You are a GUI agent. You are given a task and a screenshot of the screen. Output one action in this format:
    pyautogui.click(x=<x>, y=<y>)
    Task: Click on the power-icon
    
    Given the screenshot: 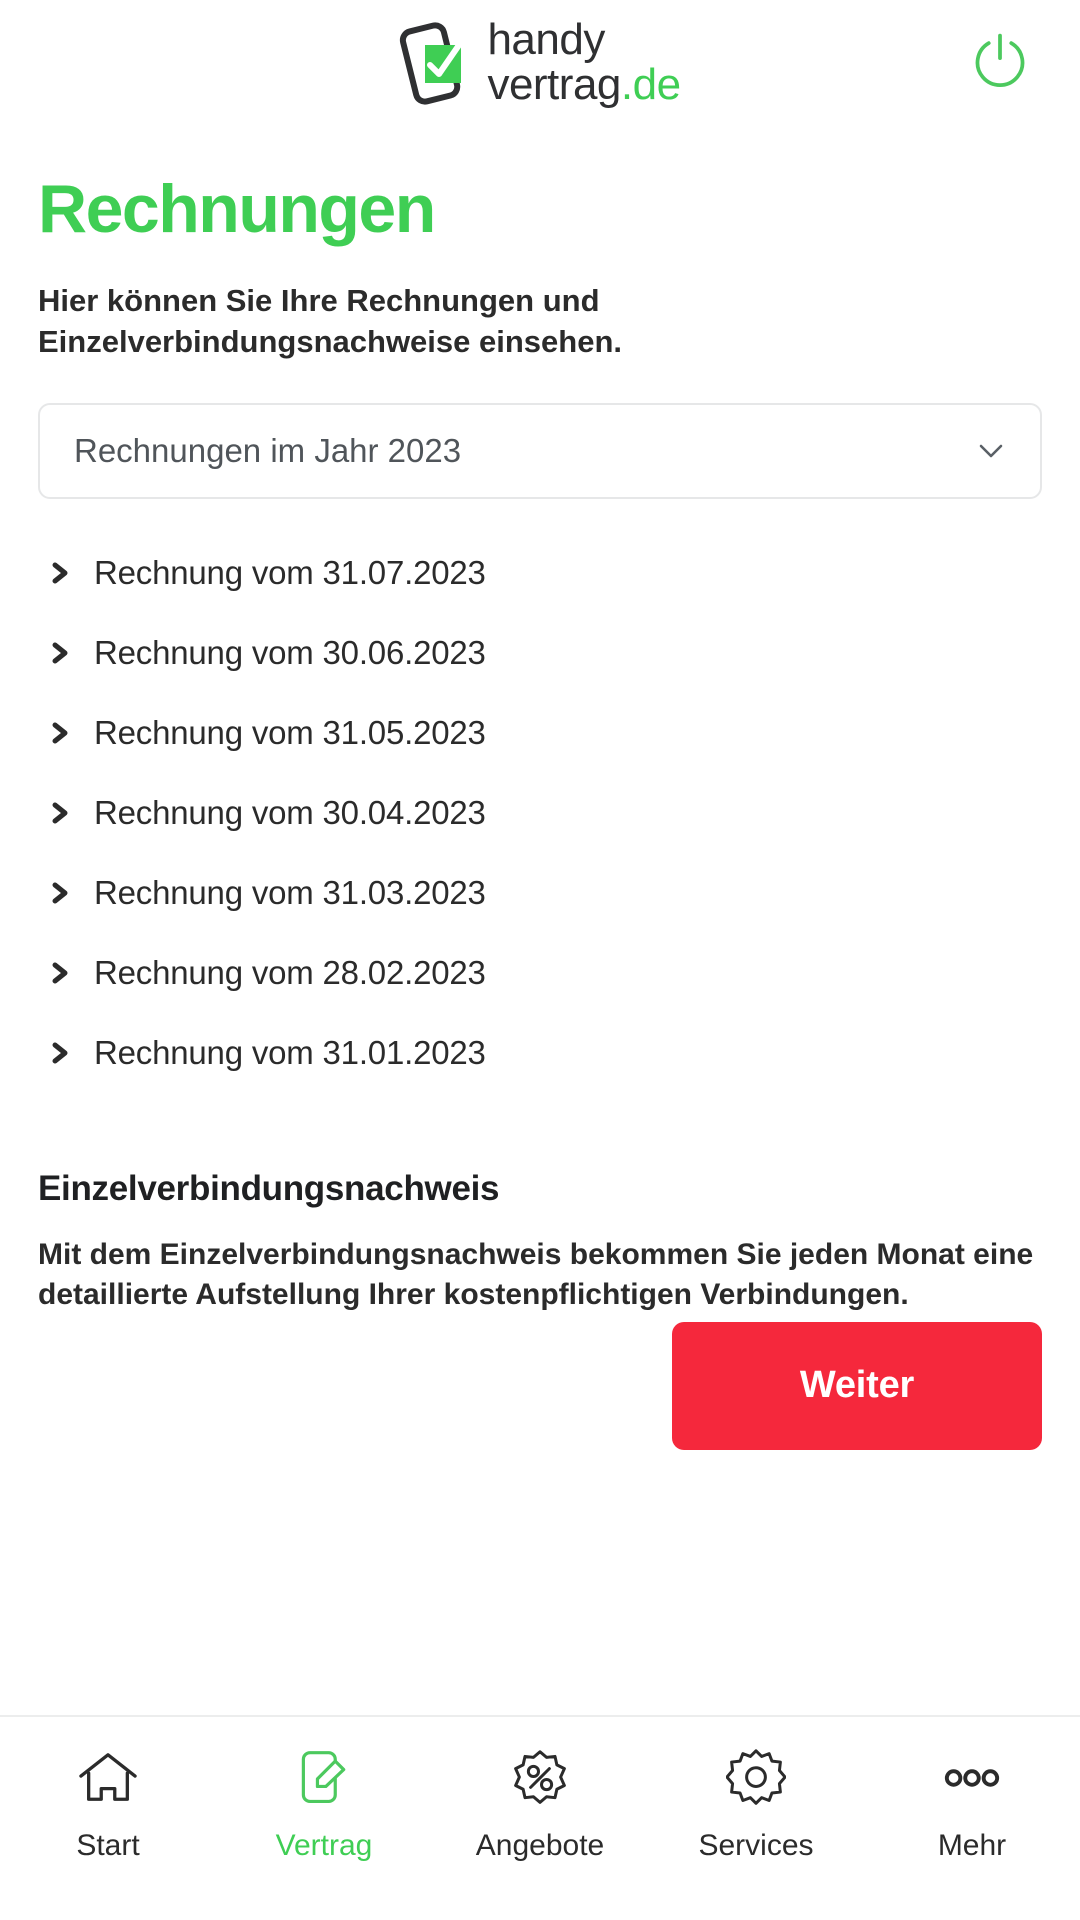 What is the action you would take?
    pyautogui.click(x=1000, y=62)
    